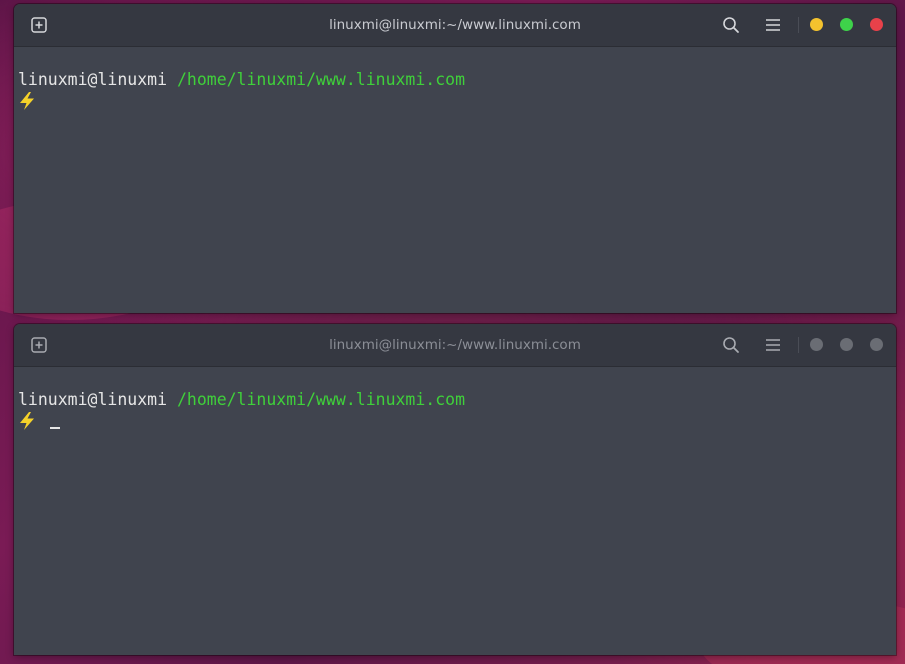 Image resolution: width=905 pixels, height=664 pixels. What do you see at coordinates (55, 428) in the screenshot?
I see `text-cursor` at bounding box center [55, 428].